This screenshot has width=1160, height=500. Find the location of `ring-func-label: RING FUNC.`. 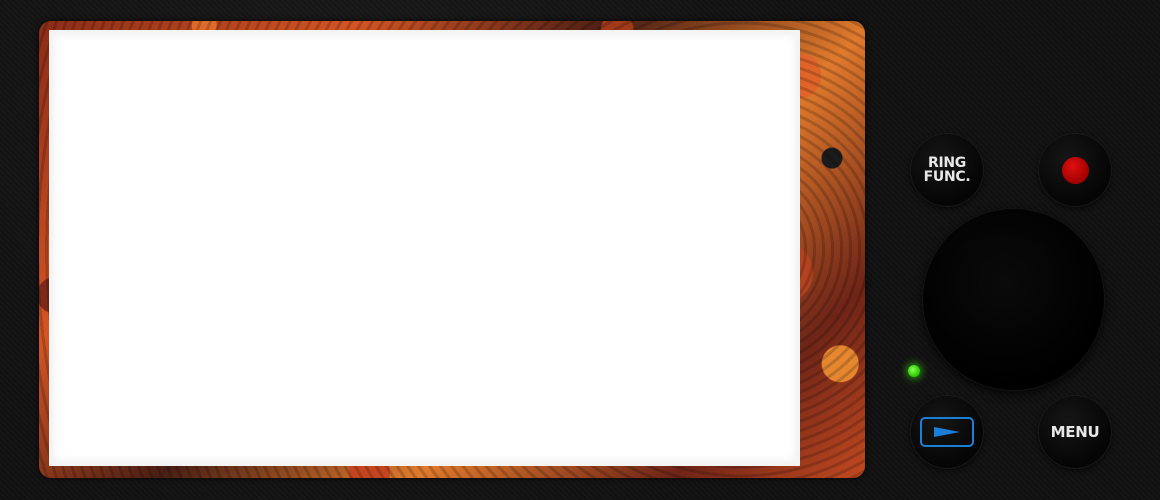

ring-func-label: RING FUNC. is located at coordinates (947, 170).